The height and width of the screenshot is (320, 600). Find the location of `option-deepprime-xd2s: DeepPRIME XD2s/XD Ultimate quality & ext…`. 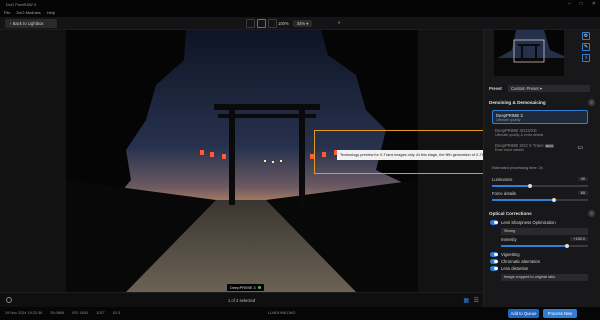

option-deepprime-xd2s: DeepPRIME XD2s/XD Ultimate quality & ext… is located at coordinates (540, 133).